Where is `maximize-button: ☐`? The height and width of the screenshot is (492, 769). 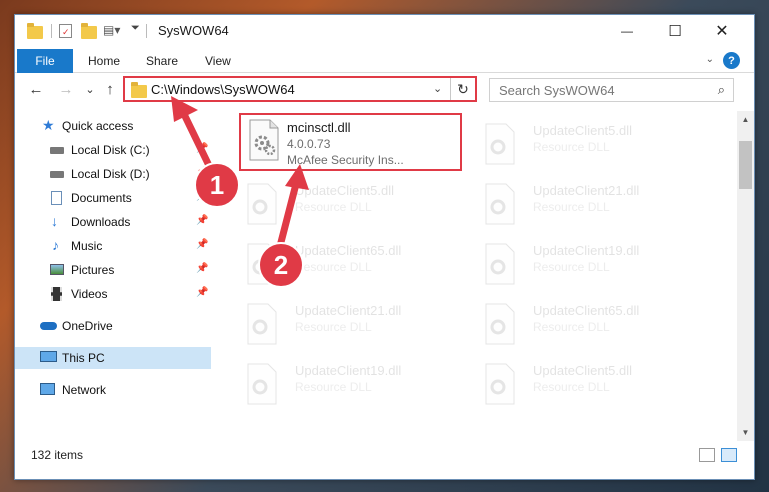 maximize-button: ☐ is located at coordinates (675, 31).